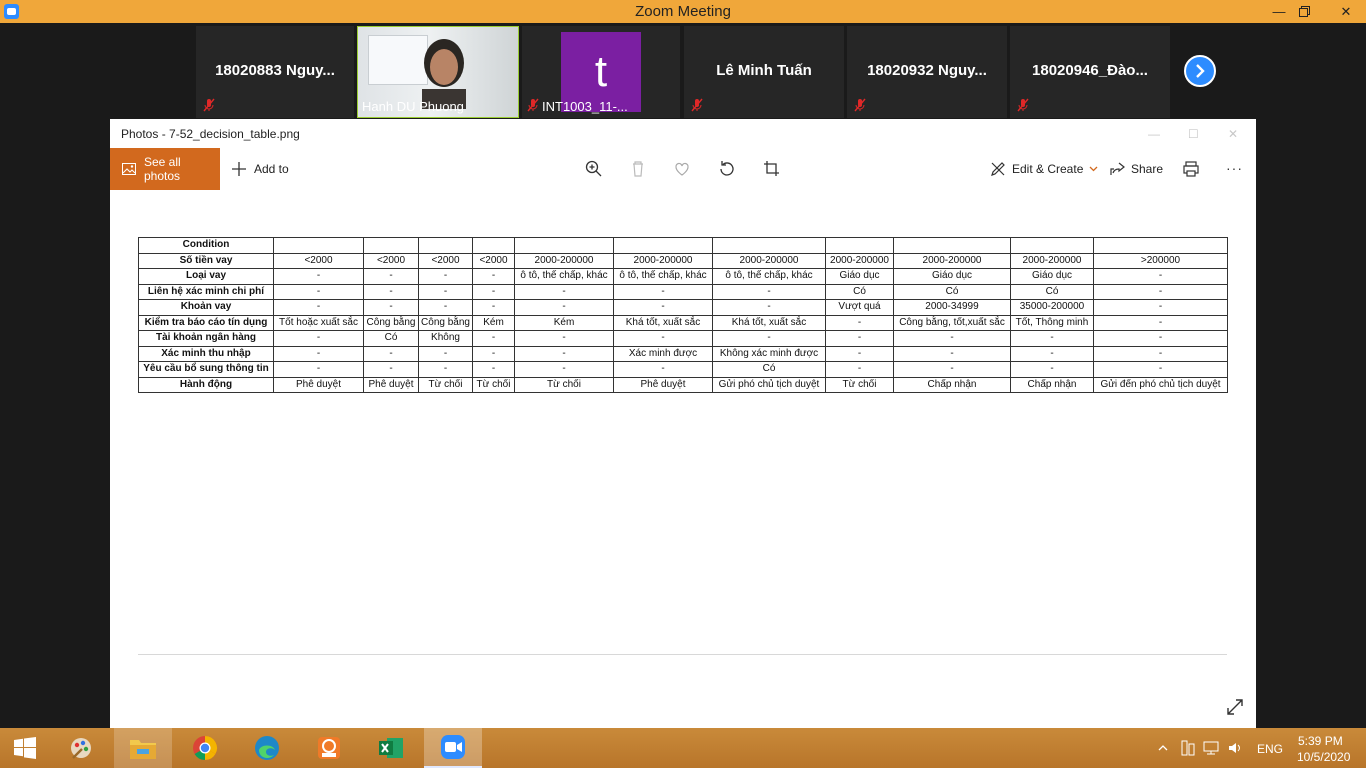  I want to click on table-cell: Công bằng, so click(445, 322).